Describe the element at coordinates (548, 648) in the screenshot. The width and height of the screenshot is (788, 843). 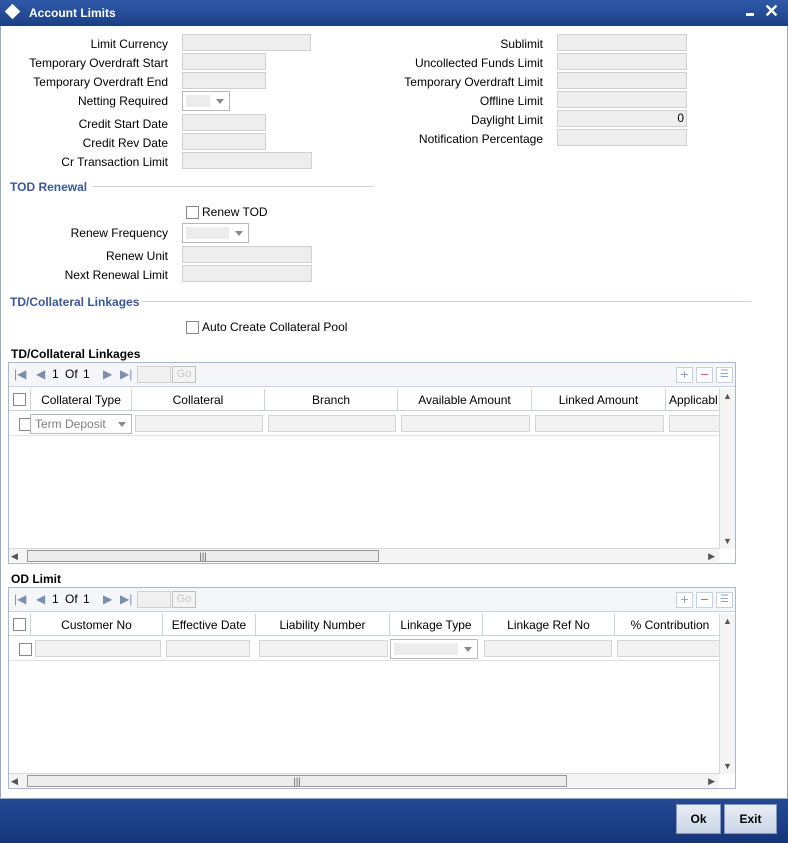
I see `linkage-ref-no-input` at that location.